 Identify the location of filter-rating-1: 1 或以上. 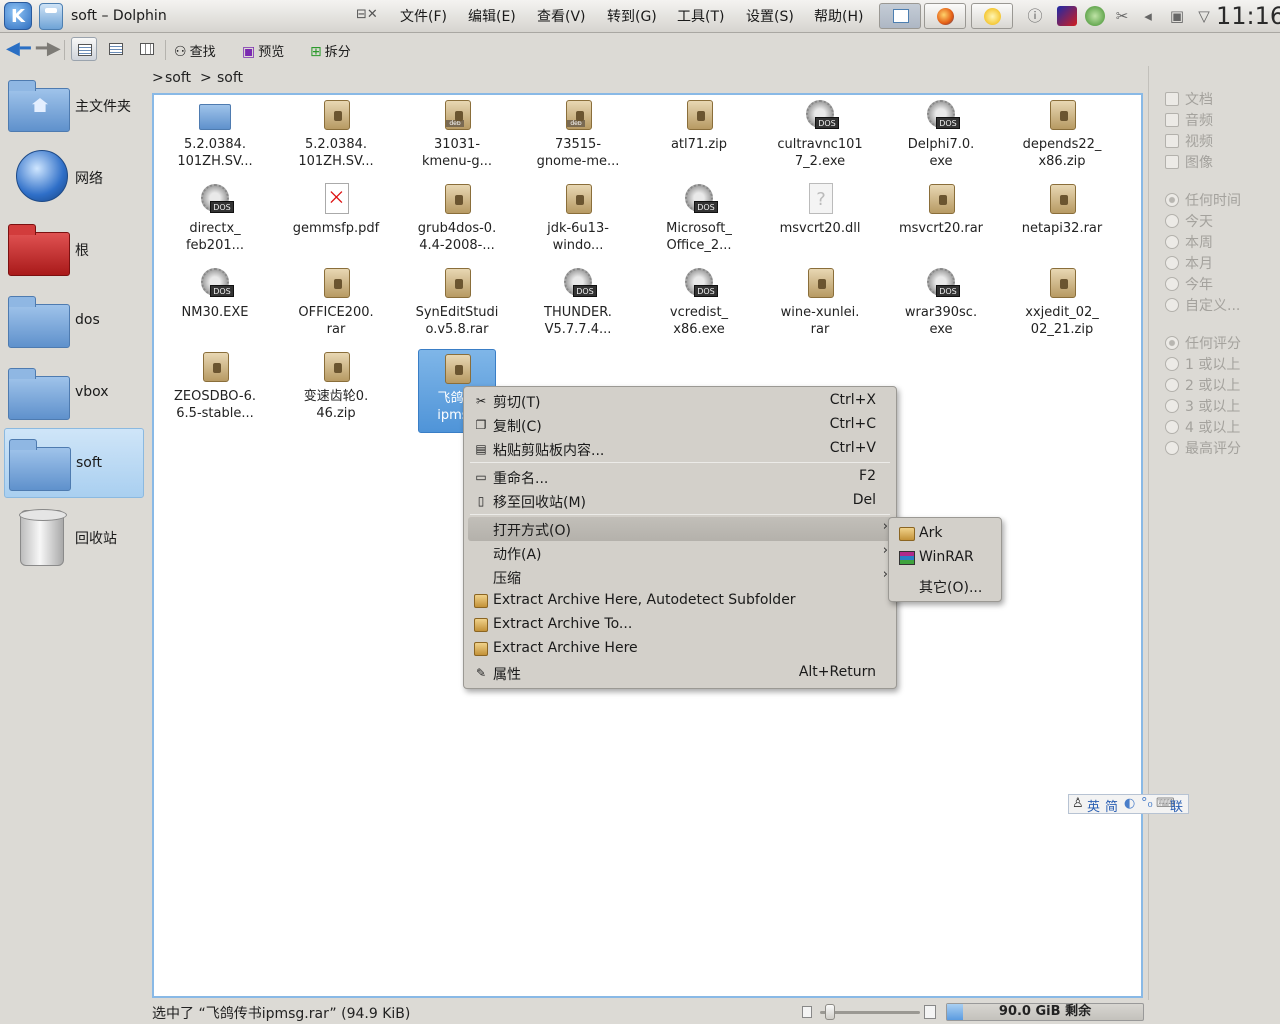
(1202, 364).